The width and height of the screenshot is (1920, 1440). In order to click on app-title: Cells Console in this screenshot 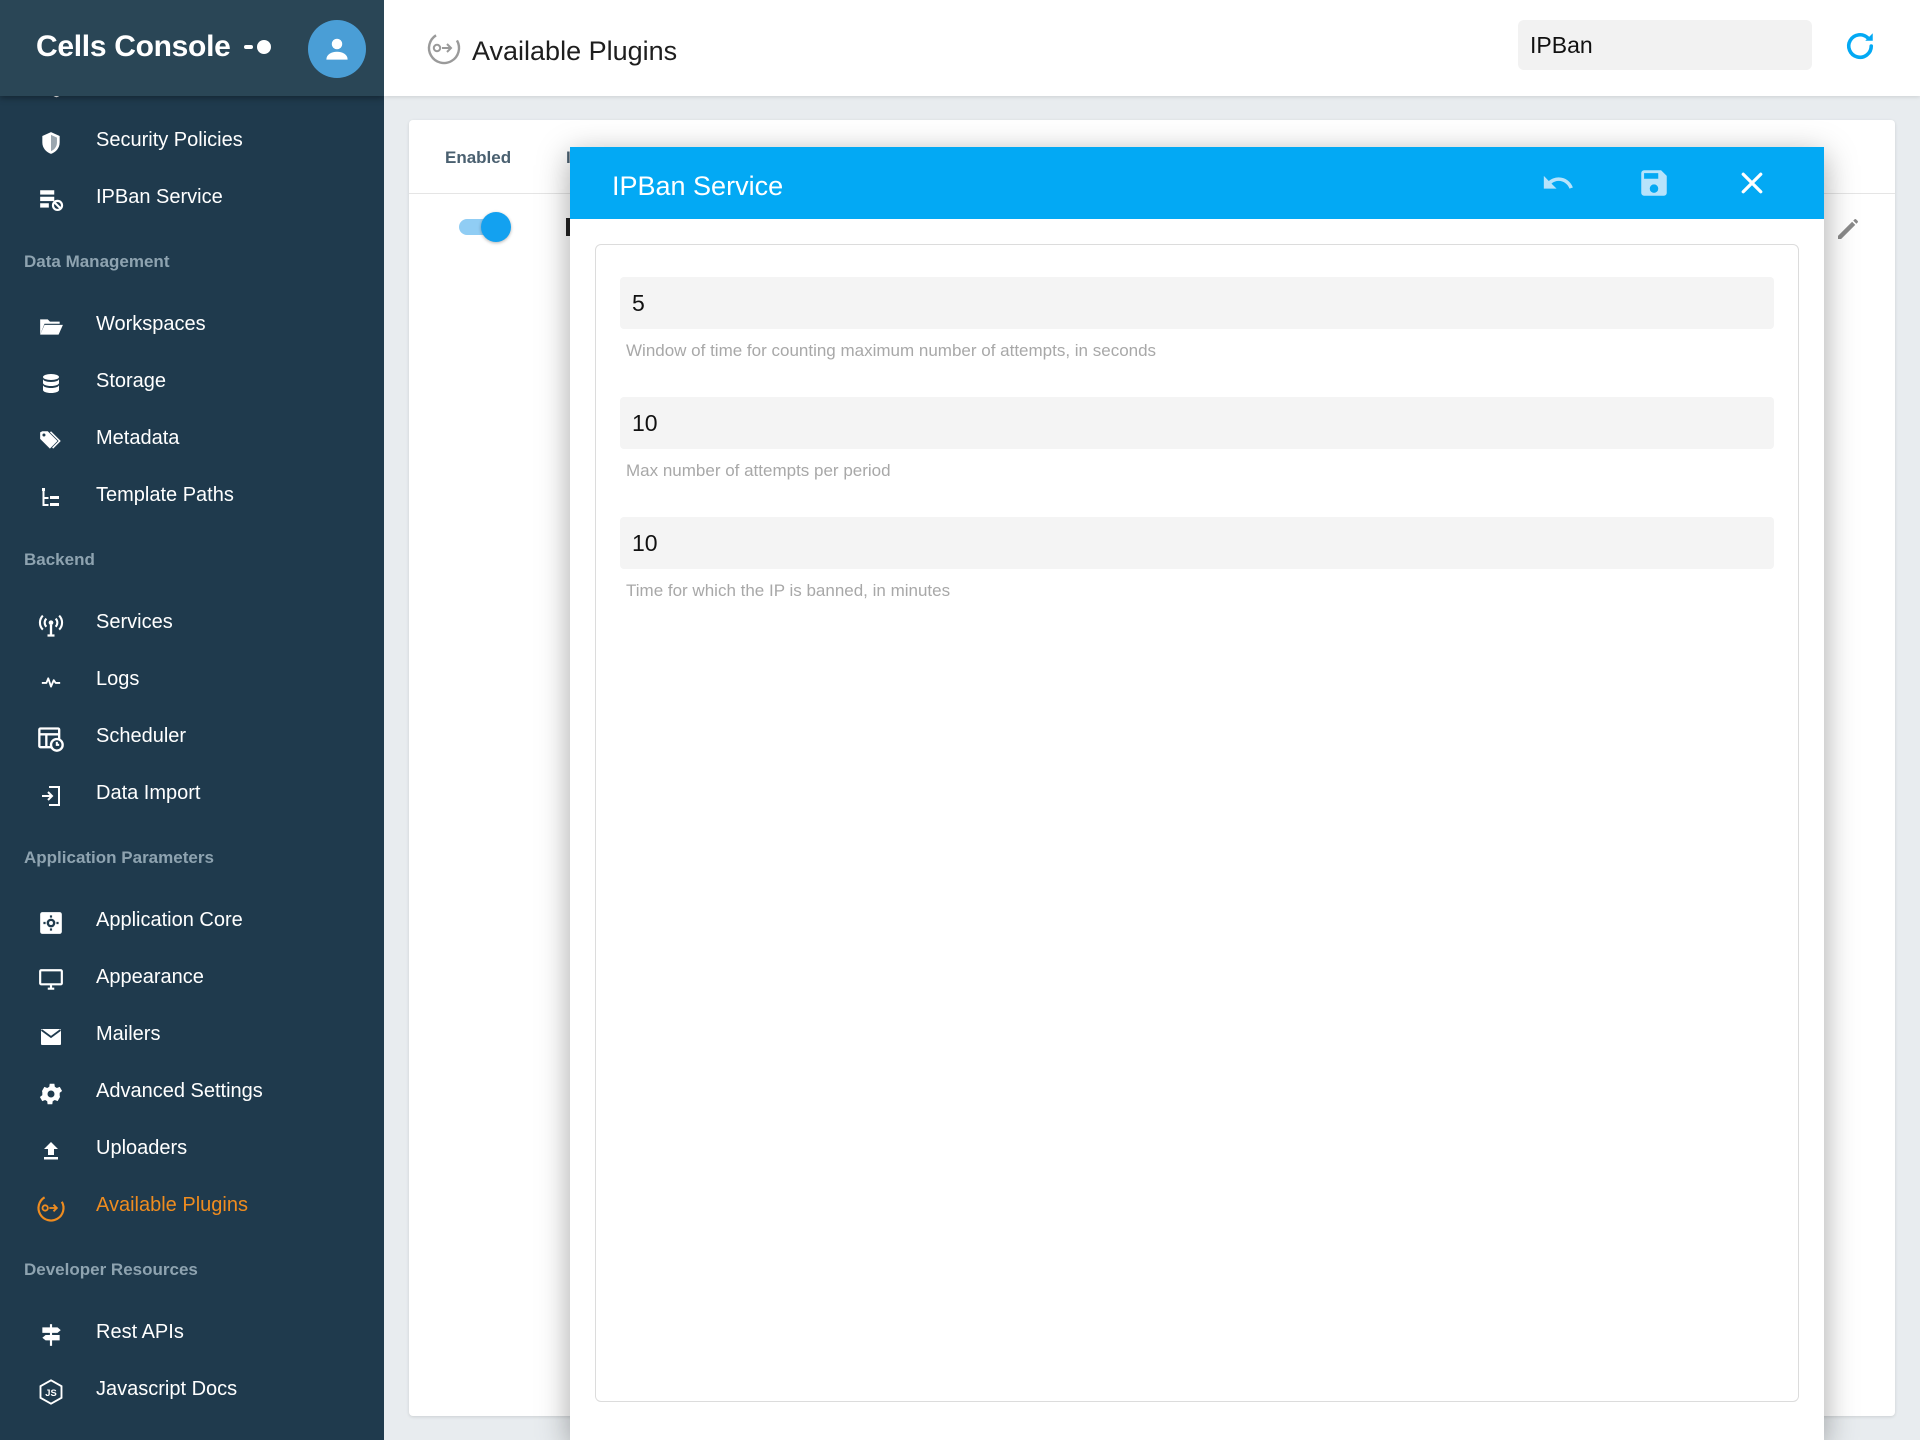, I will do `click(133, 46)`.